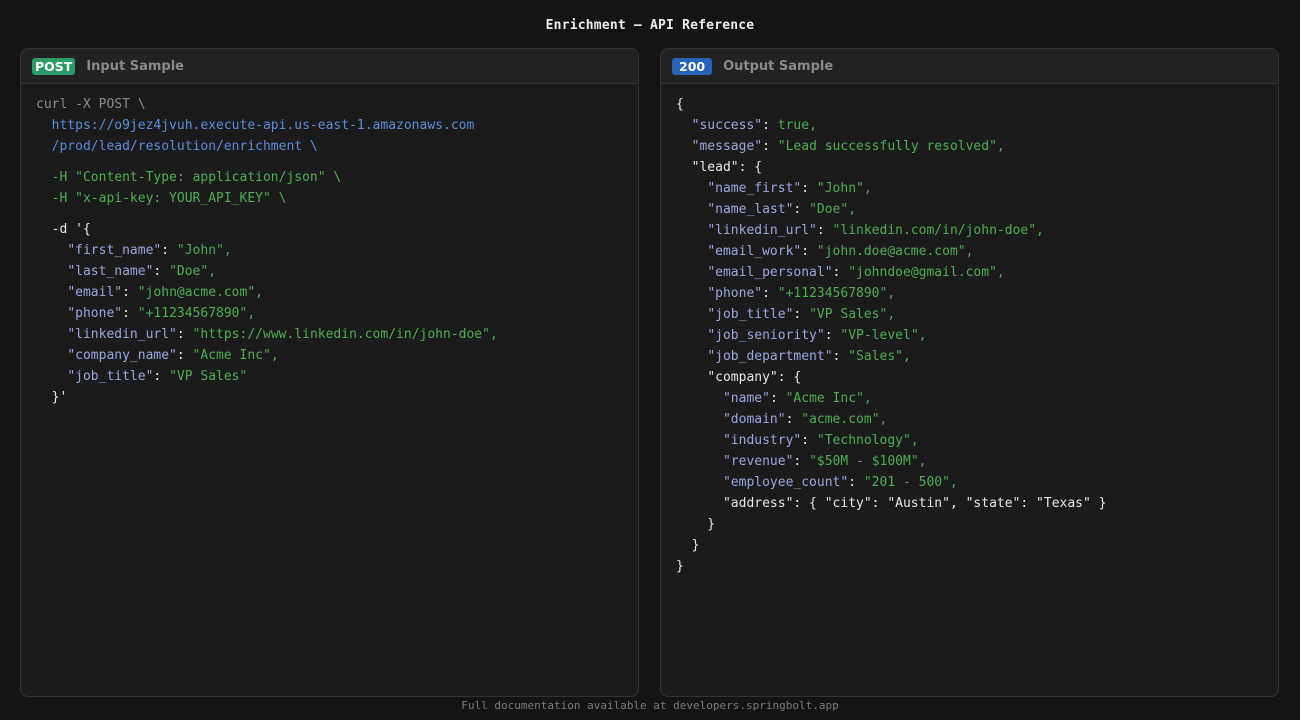  Describe the element at coordinates (122, 334) in the screenshot. I see `request-body-field-key: "linkedin_url"` at that location.